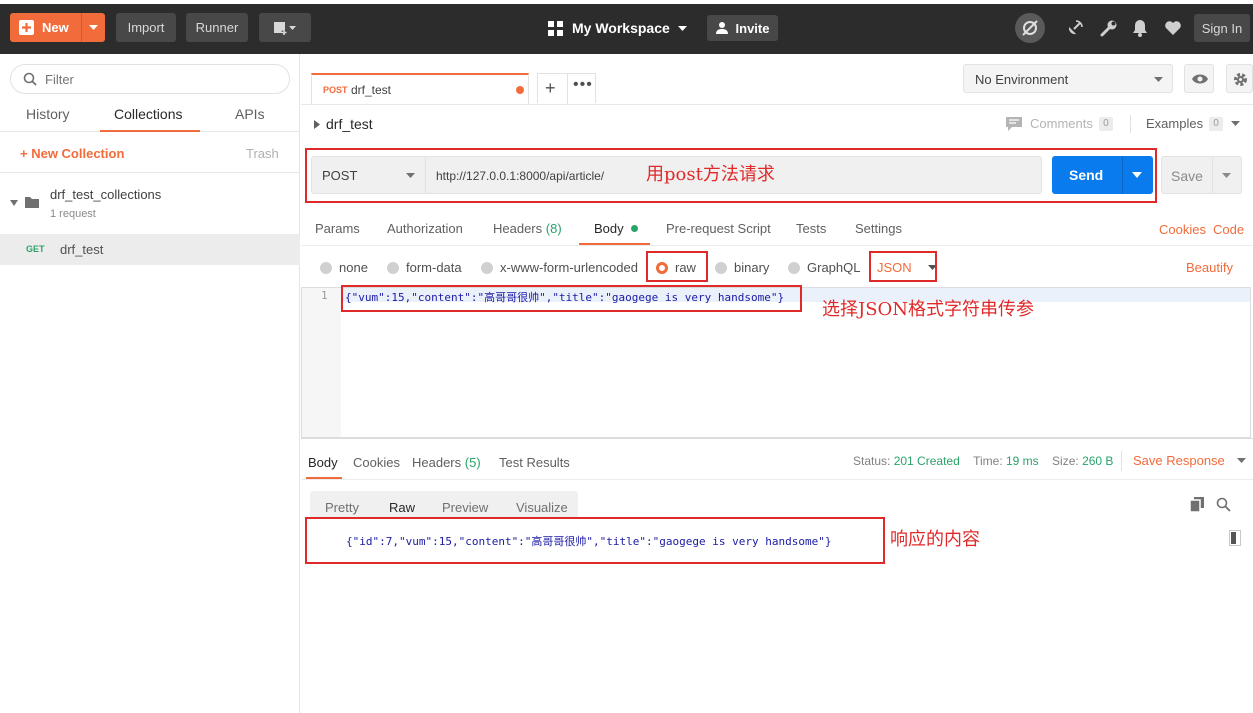 The height and width of the screenshot is (713, 1253). What do you see at coordinates (1223, 504) in the screenshot?
I see `search-icon` at bounding box center [1223, 504].